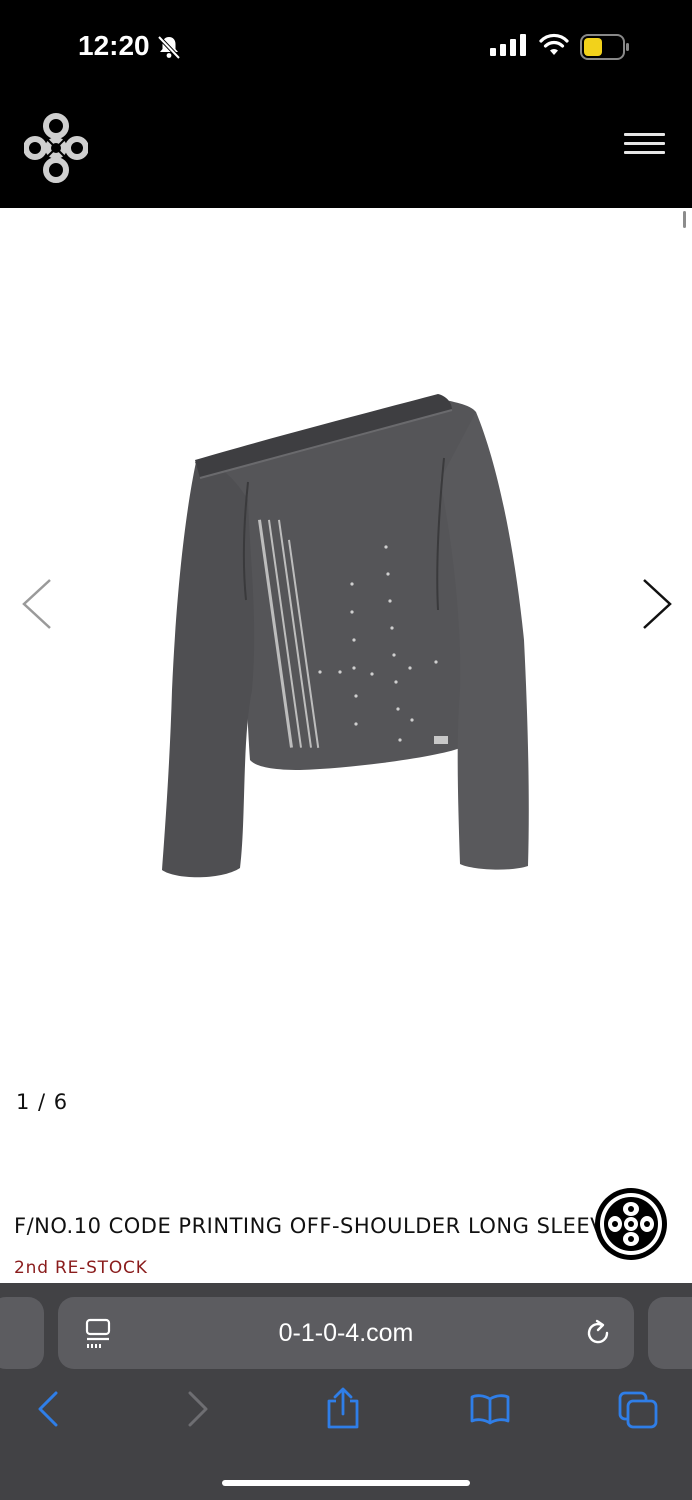 Image resolution: width=692 pixels, height=1500 pixels. I want to click on reload-icon, so click(598, 1333).